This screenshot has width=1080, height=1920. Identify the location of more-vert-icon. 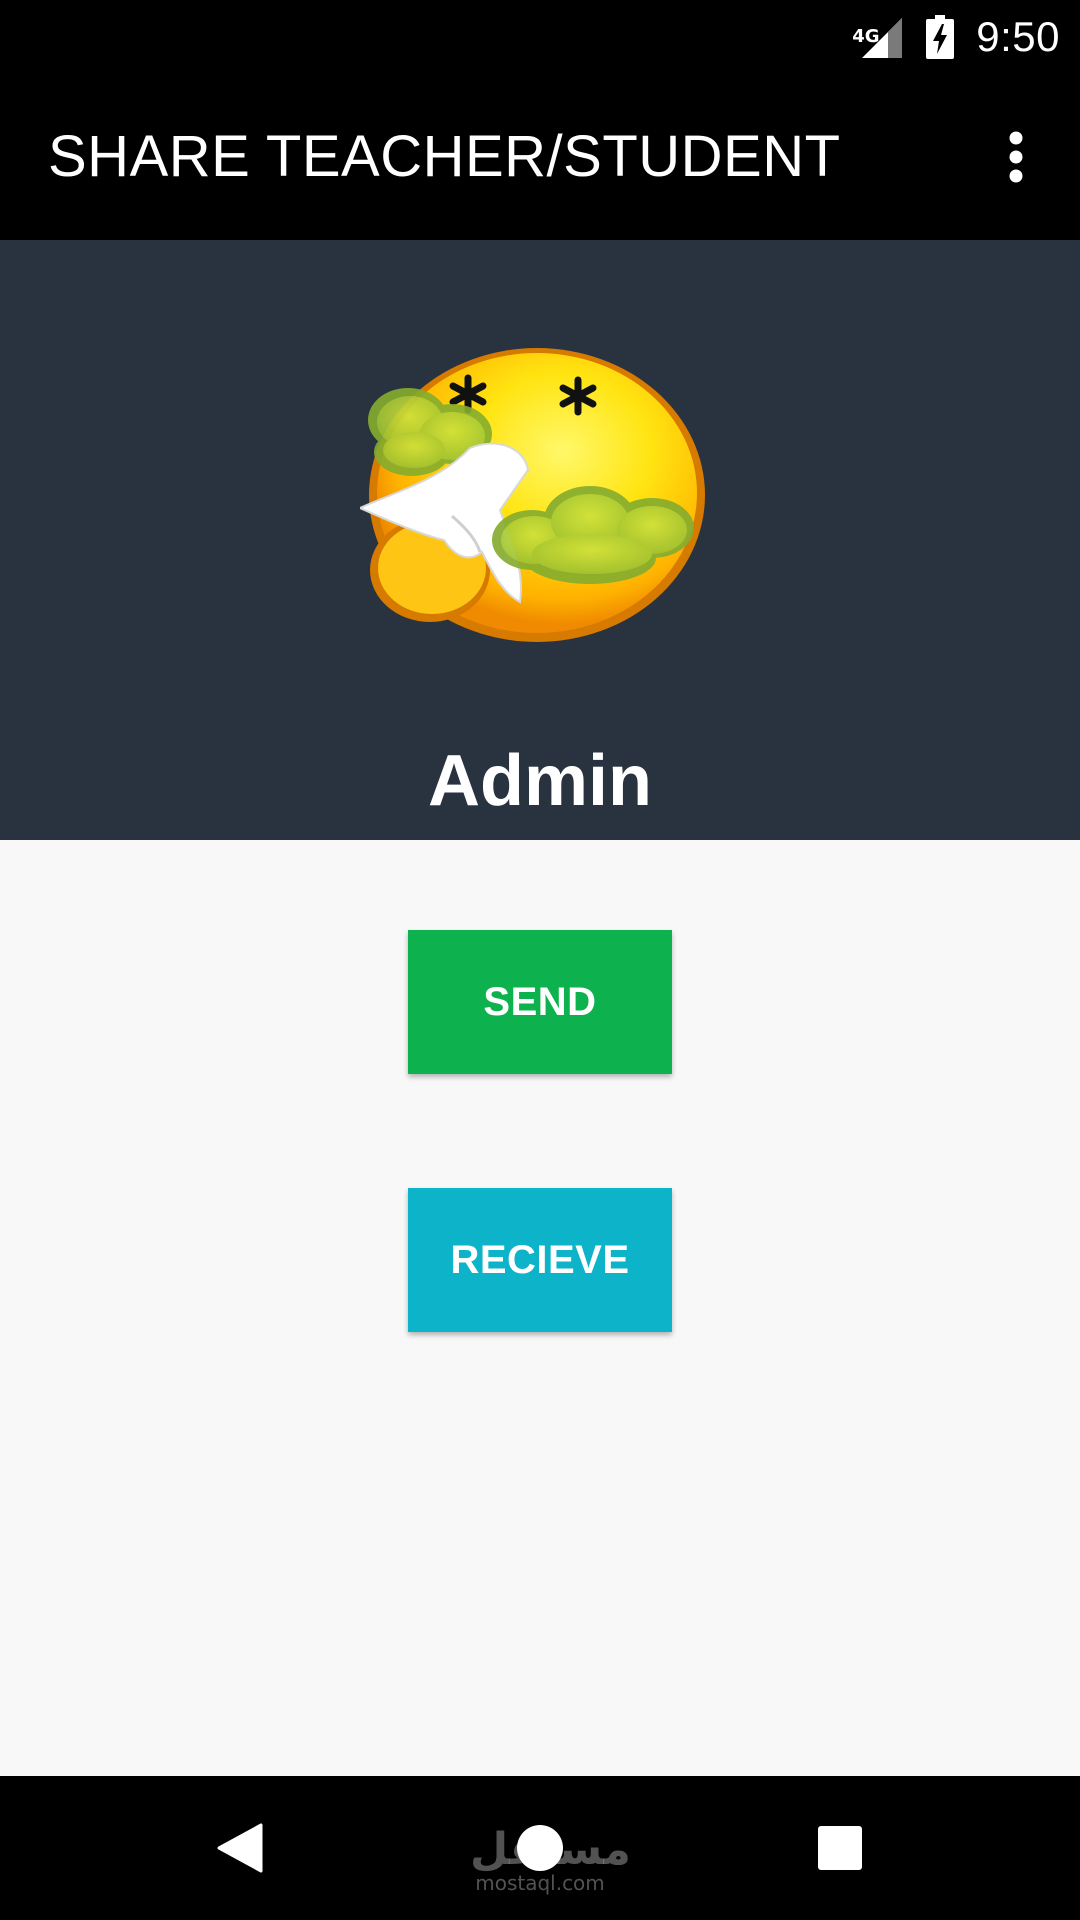
(1016, 157).